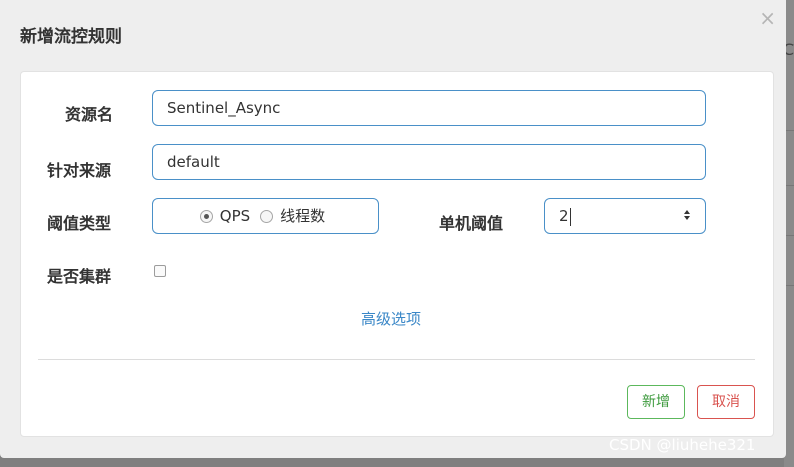  I want to click on thread-count-radio, so click(267, 216).